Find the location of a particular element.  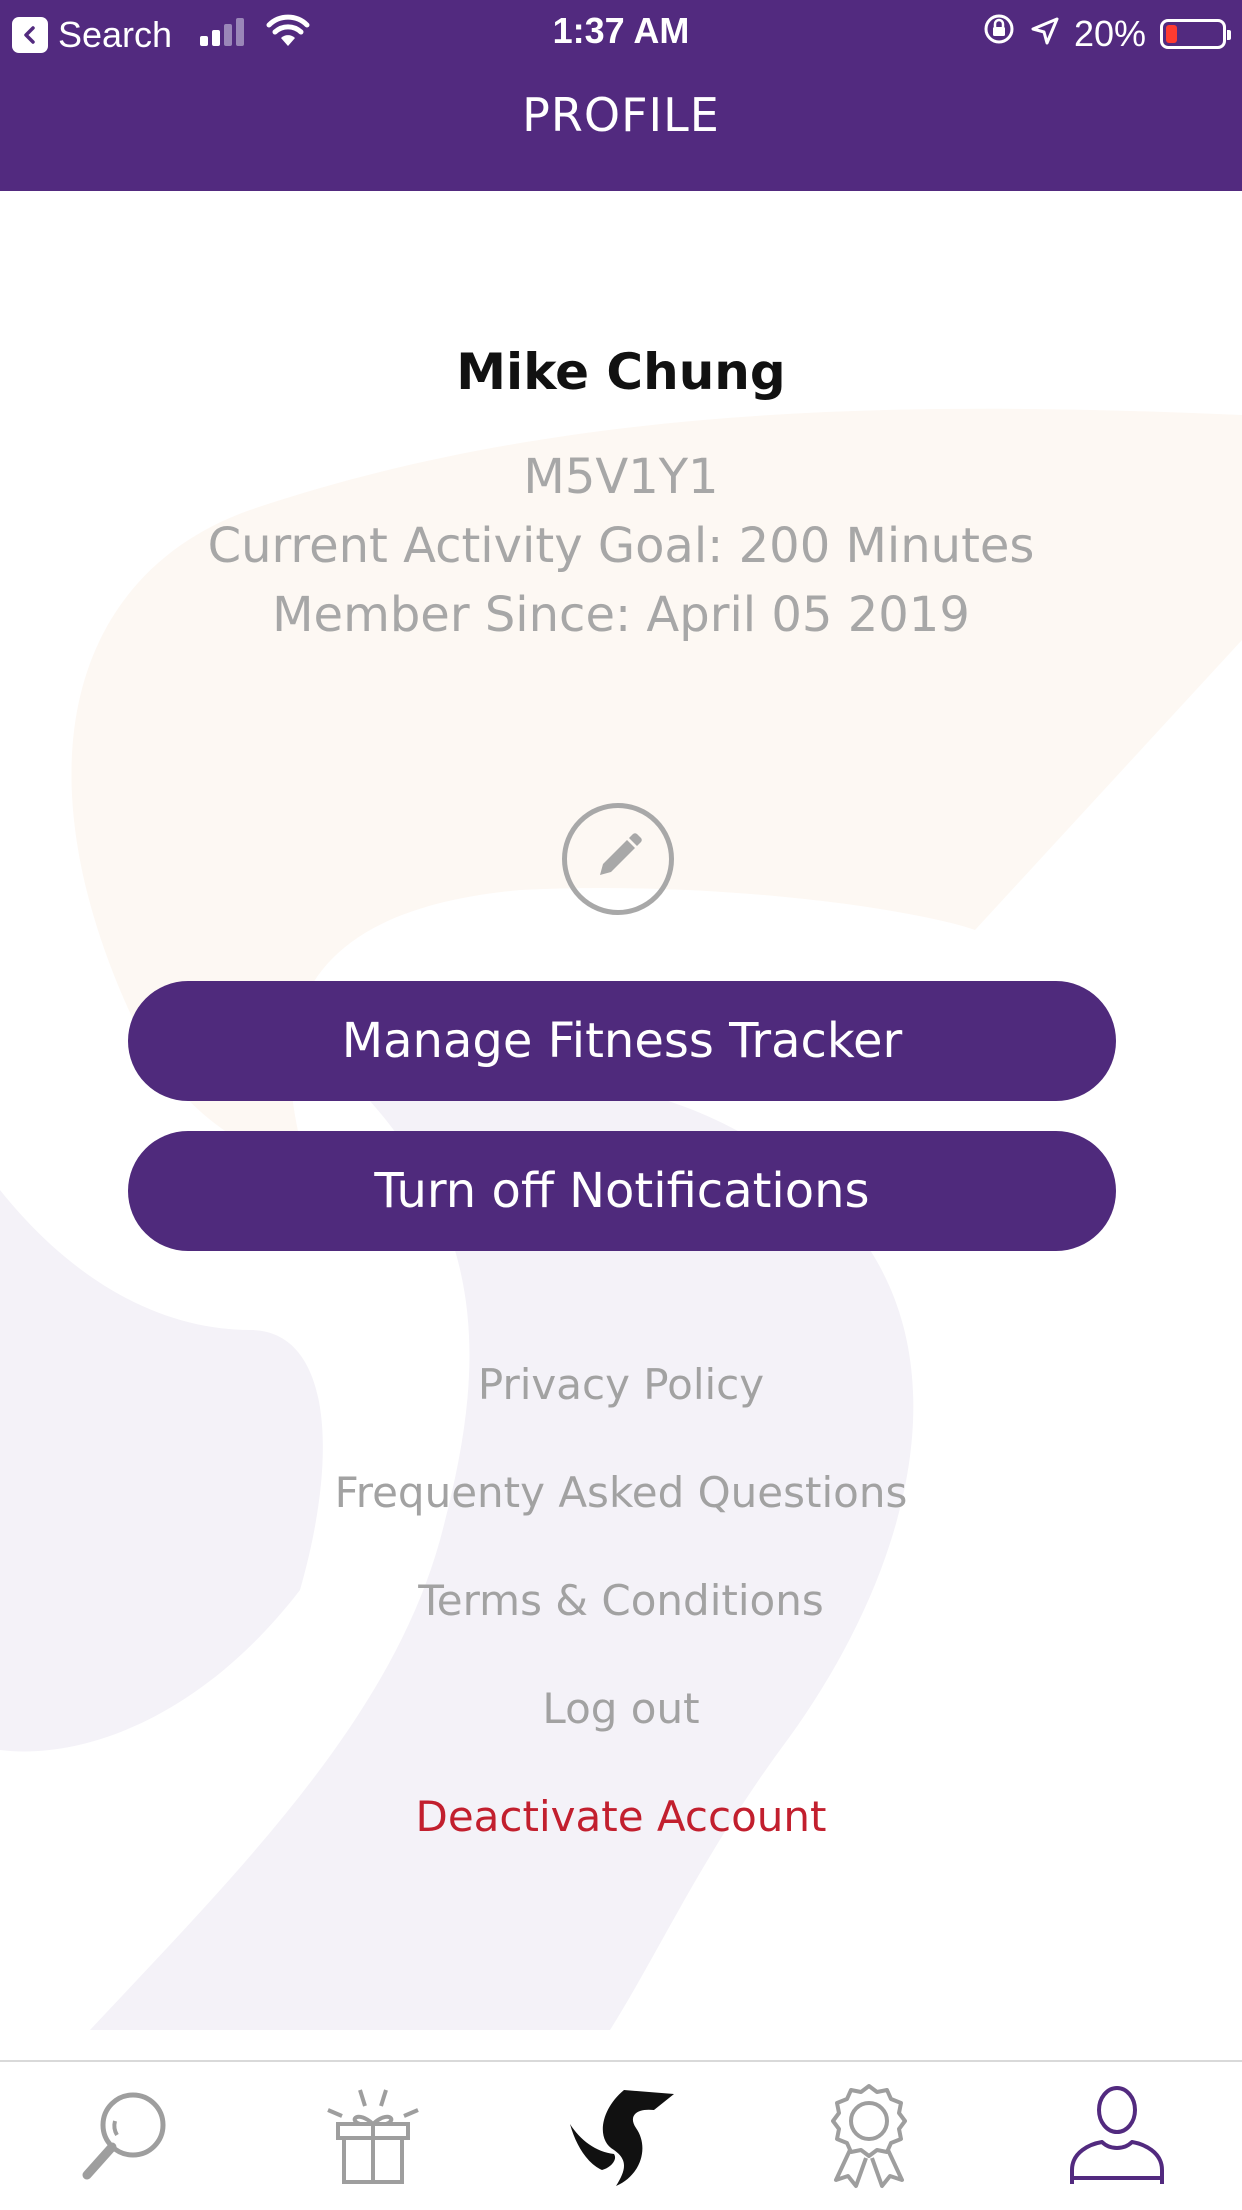

tab-home is located at coordinates (621, 2137).